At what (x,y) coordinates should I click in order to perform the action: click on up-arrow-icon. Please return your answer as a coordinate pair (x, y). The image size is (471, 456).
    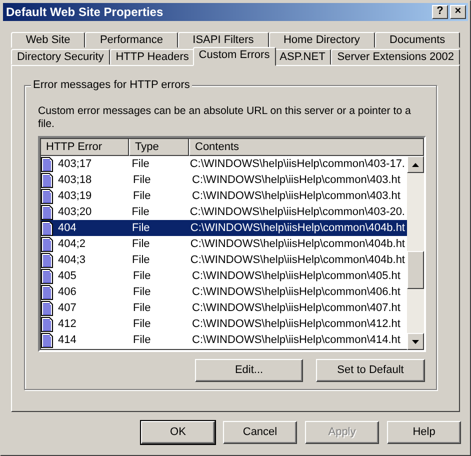
    Looking at the image, I should click on (415, 164).